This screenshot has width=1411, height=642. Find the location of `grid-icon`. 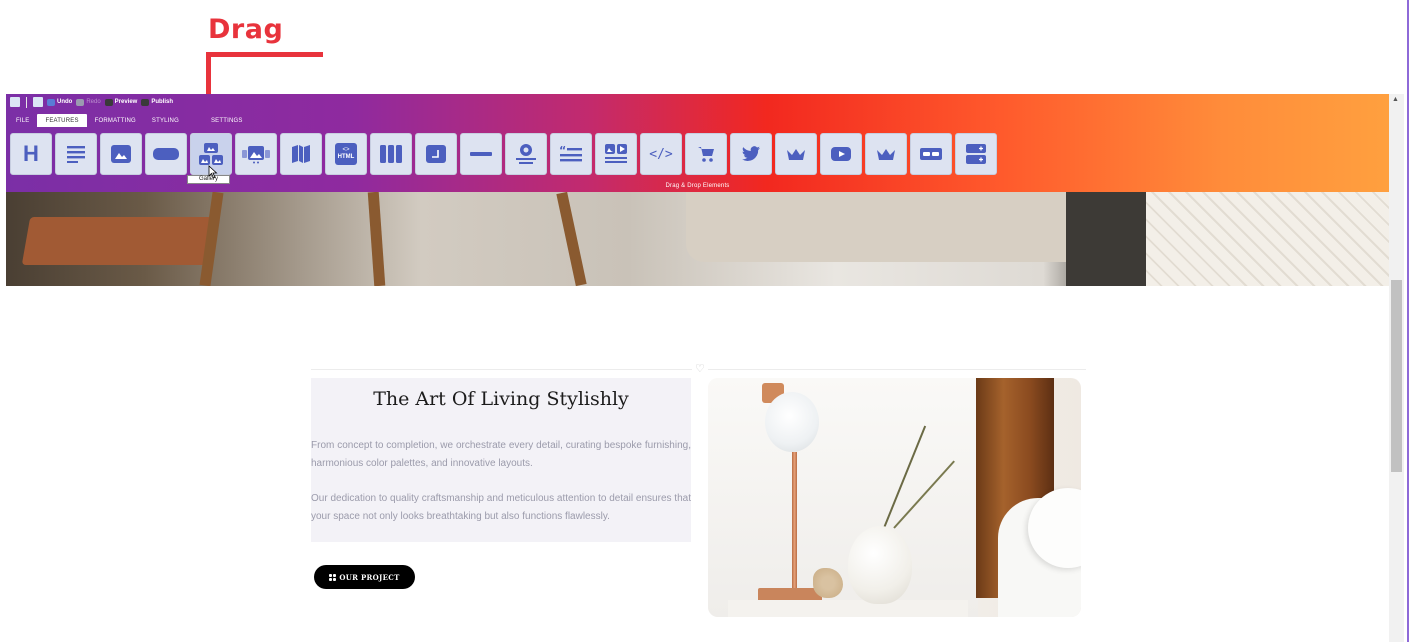

grid-icon is located at coordinates (333, 577).